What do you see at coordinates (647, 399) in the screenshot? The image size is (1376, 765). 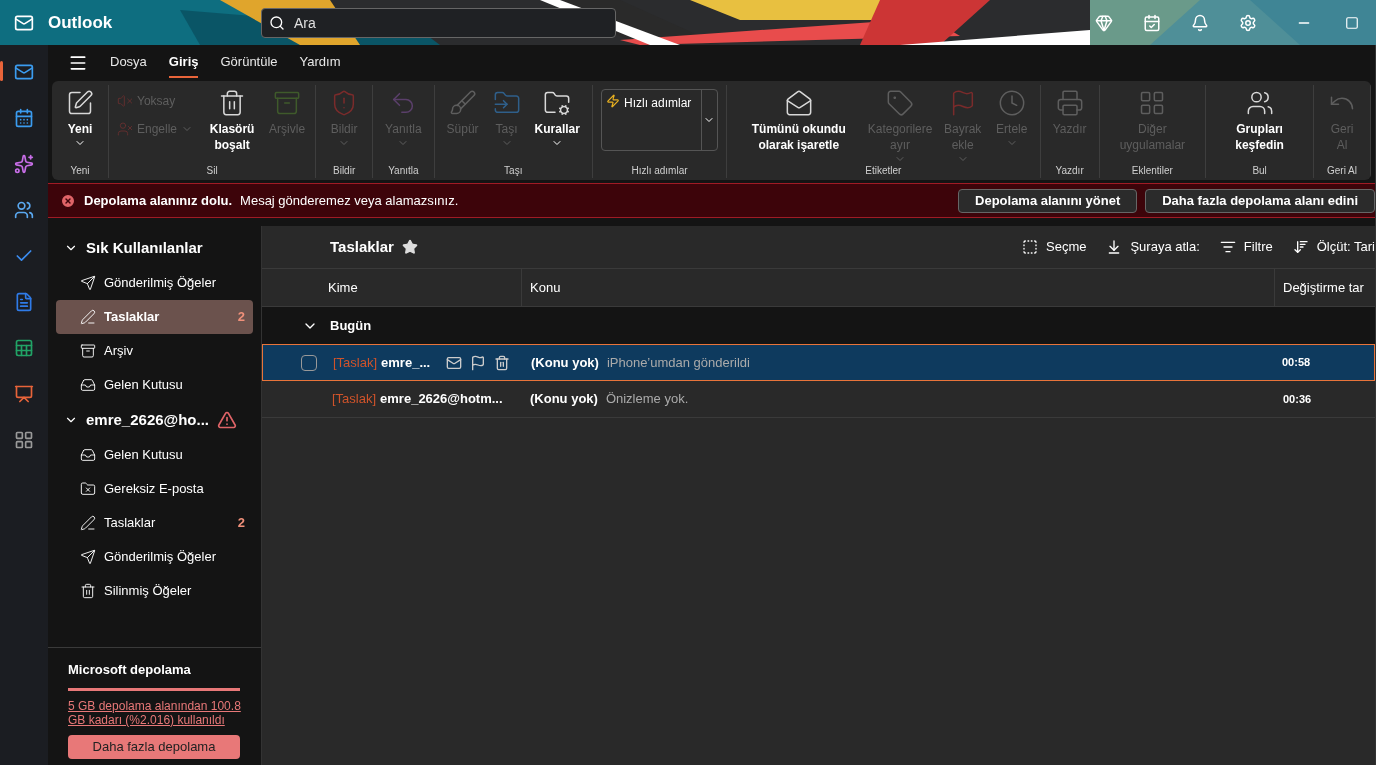 I see `preview: Önizleme yok.` at bounding box center [647, 399].